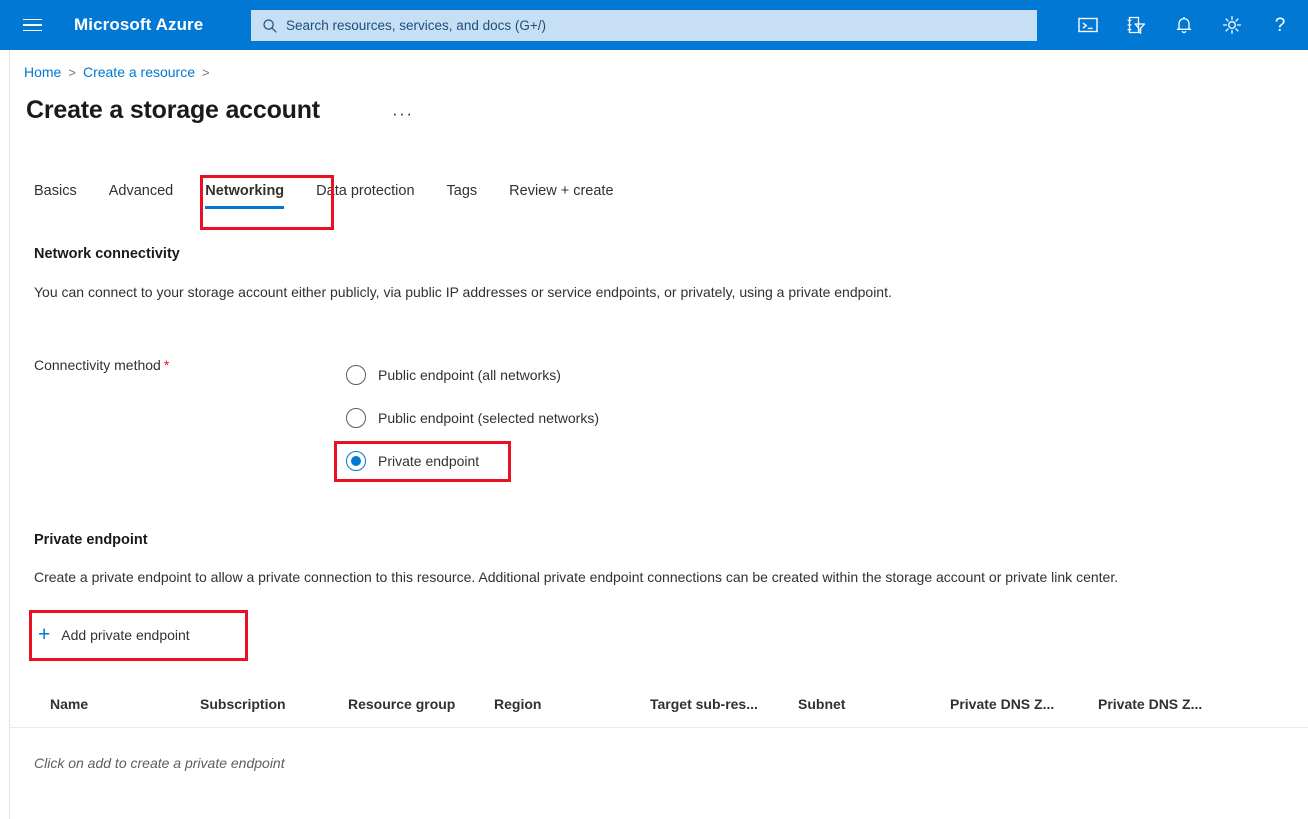 Image resolution: width=1308 pixels, height=819 pixels. Describe the element at coordinates (356, 460) in the screenshot. I see `radio-button-selected` at that location.